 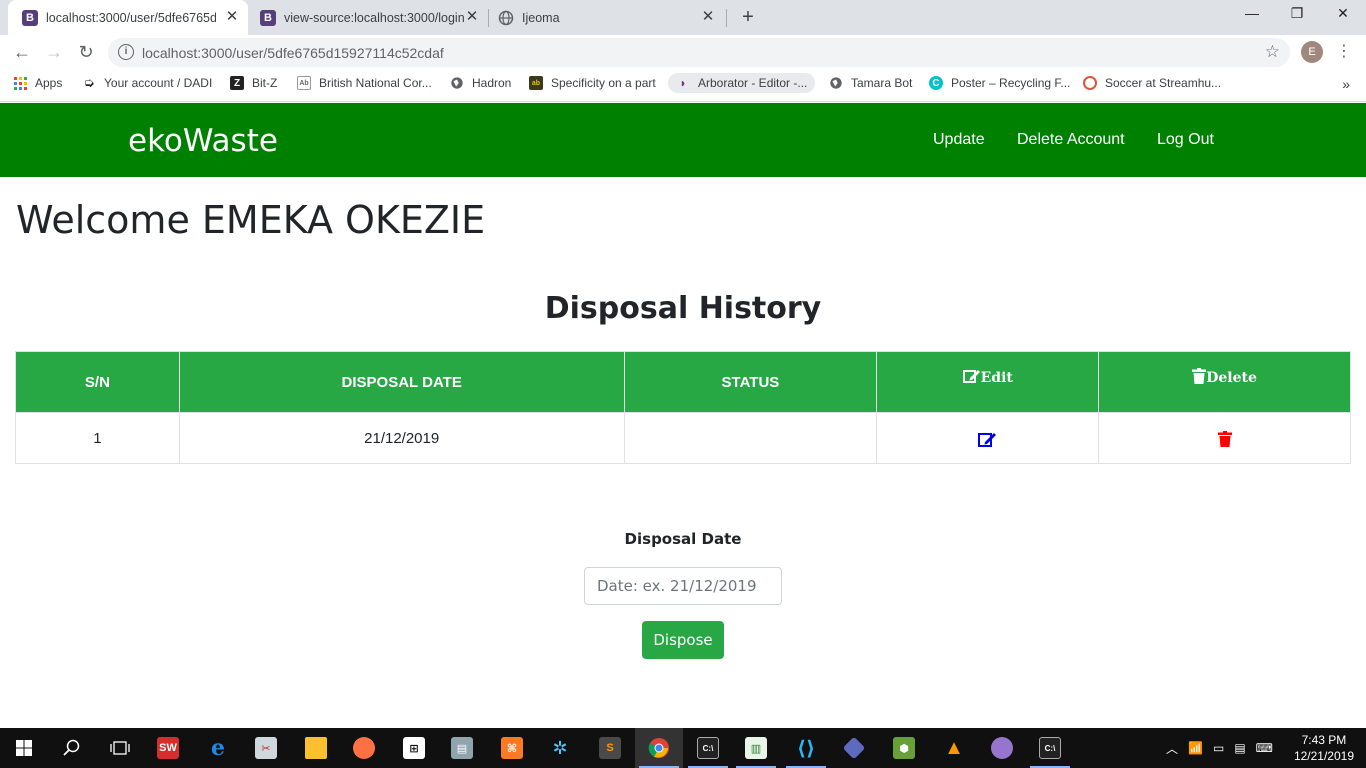 I want to click on nodejs-icon: ⬢, so click(x=904, y=748).